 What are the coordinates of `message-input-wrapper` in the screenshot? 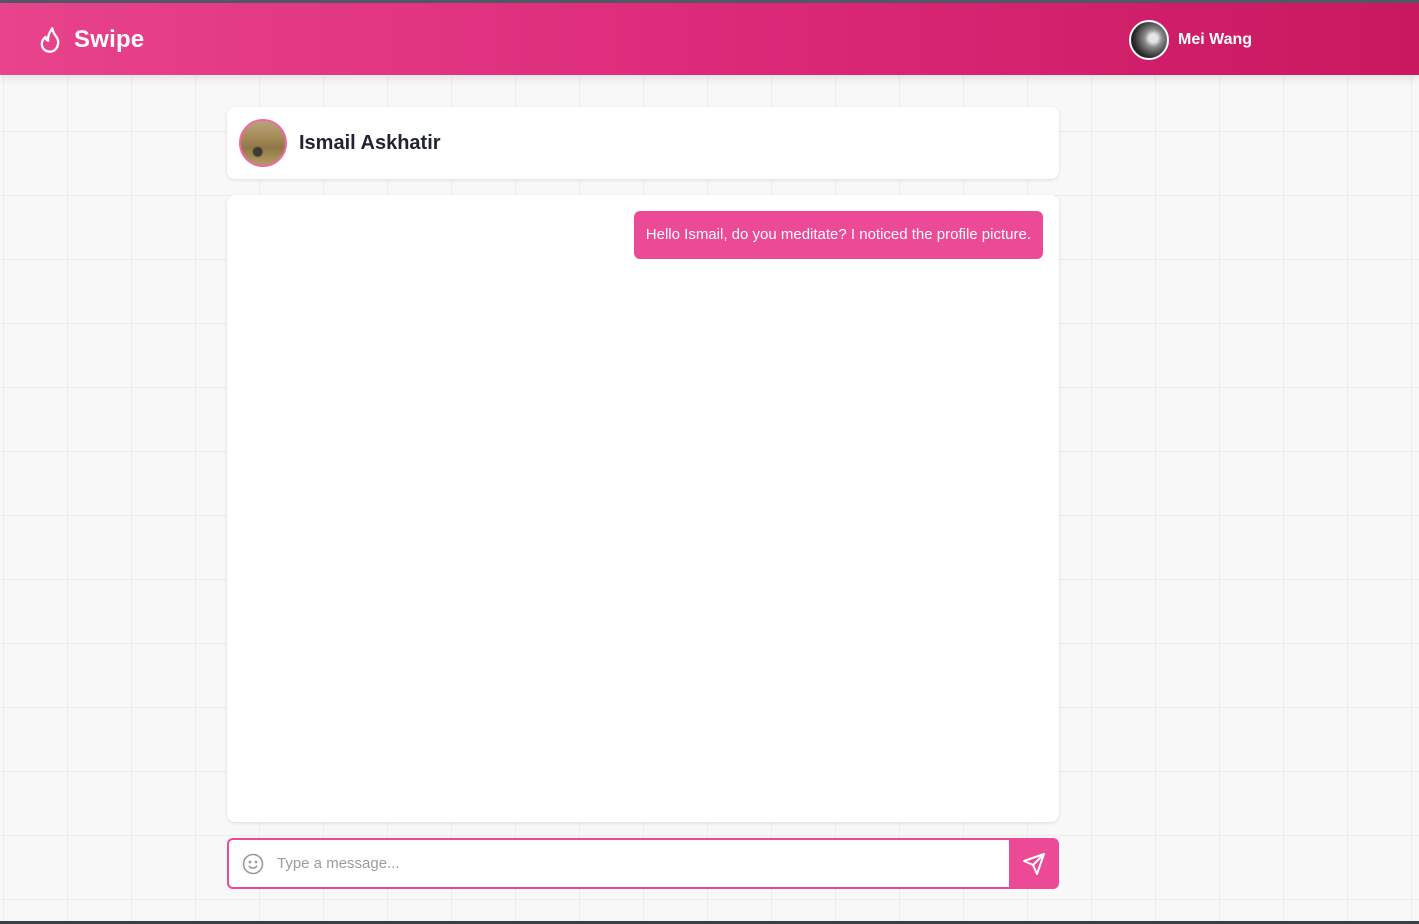 It's located at (618, 863).